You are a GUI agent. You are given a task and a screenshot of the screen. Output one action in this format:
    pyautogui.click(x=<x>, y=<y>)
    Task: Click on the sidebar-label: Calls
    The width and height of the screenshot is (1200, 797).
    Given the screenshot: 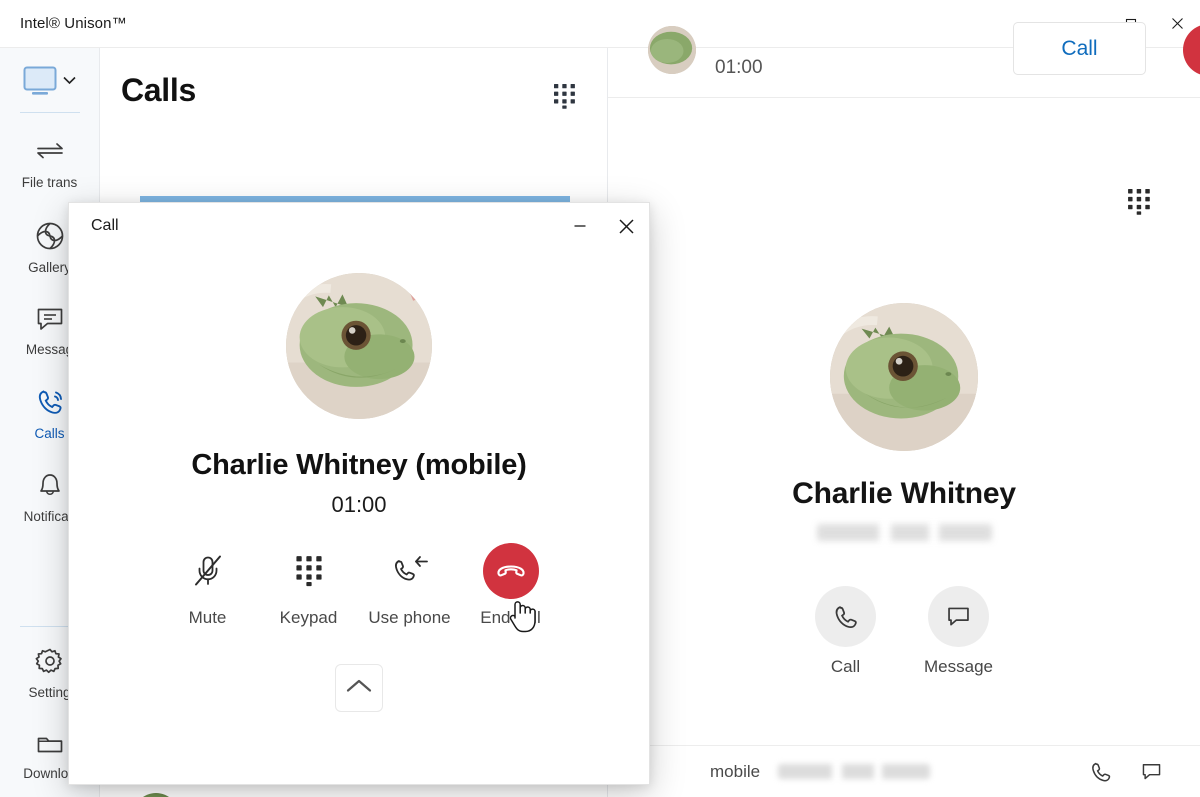 What is the action you would take?
    pyautogui.click(x=49, y=433)
    